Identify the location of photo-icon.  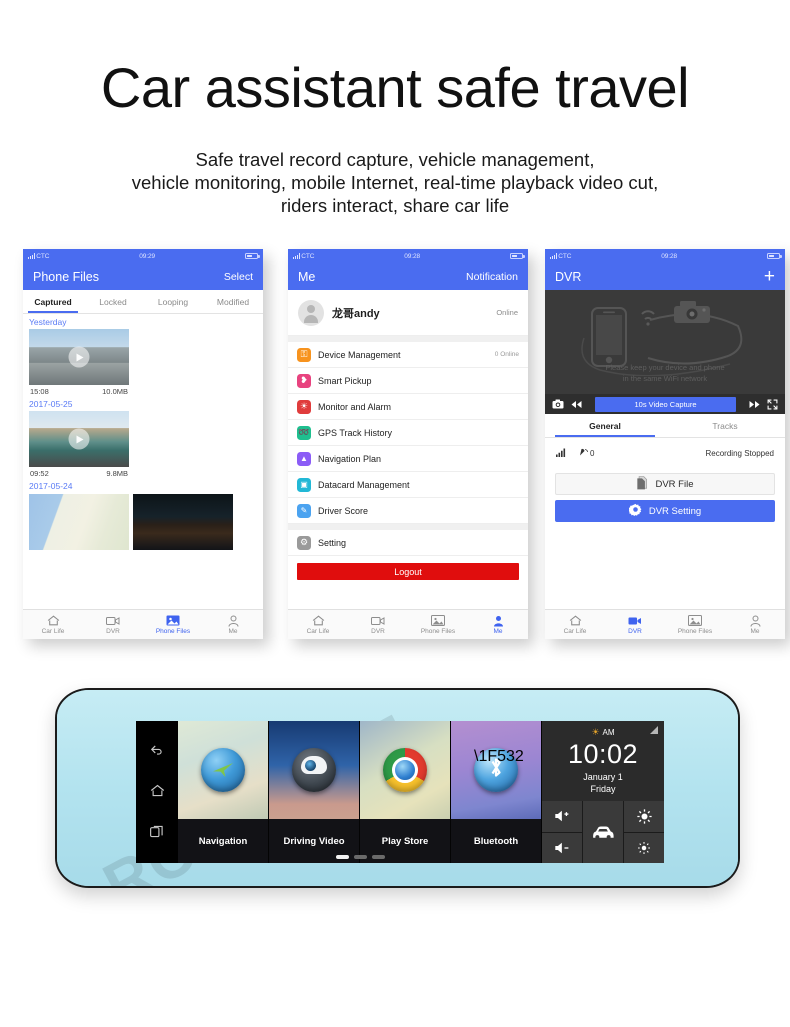
(438, 620).